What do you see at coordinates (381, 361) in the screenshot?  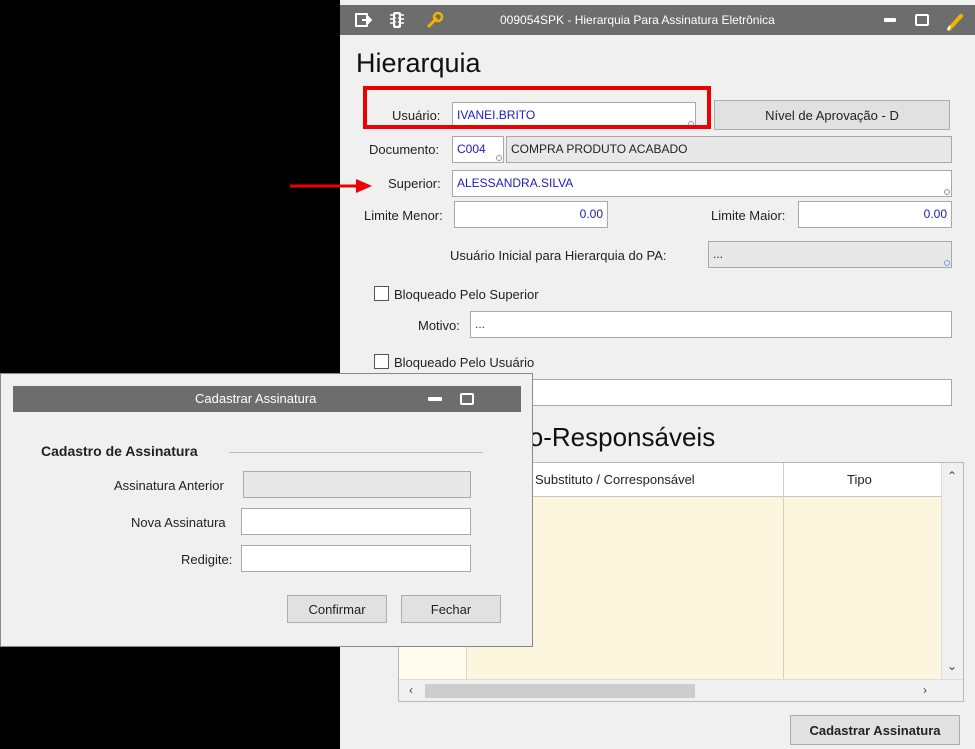 I see `bloqueado-usuario-checkbox` at bounding box center [381, 361].